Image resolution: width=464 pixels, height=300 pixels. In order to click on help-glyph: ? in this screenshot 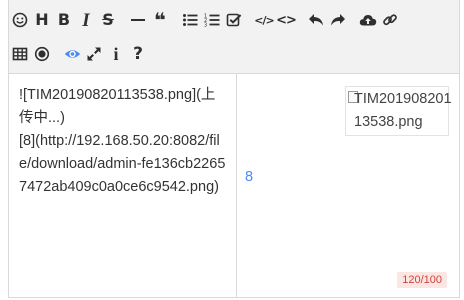, I will do `click(138, 53)`.